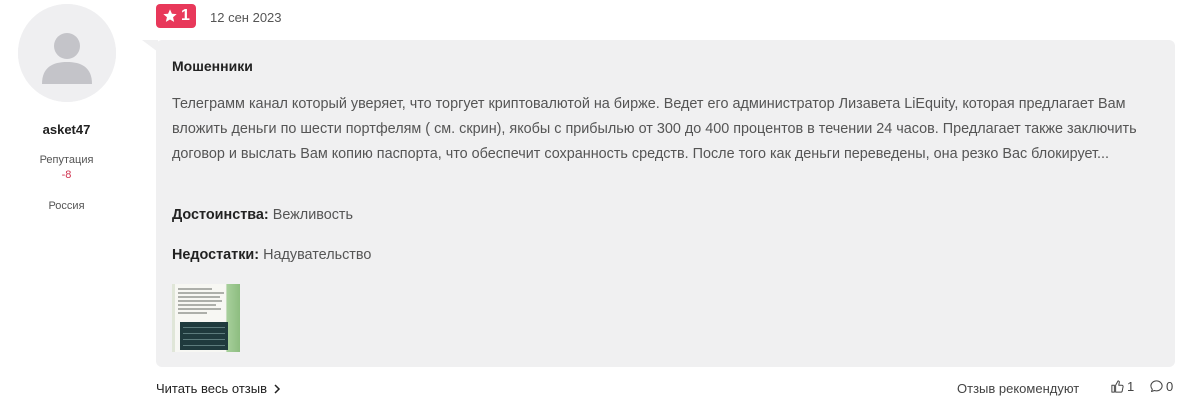 The width and height of the screenshot is (1185, 406). What do you see at coordinates (212, 388) in the screenshot?
I see `read-more-label: Читать весь отзыв` at bounding box center [212, 388].